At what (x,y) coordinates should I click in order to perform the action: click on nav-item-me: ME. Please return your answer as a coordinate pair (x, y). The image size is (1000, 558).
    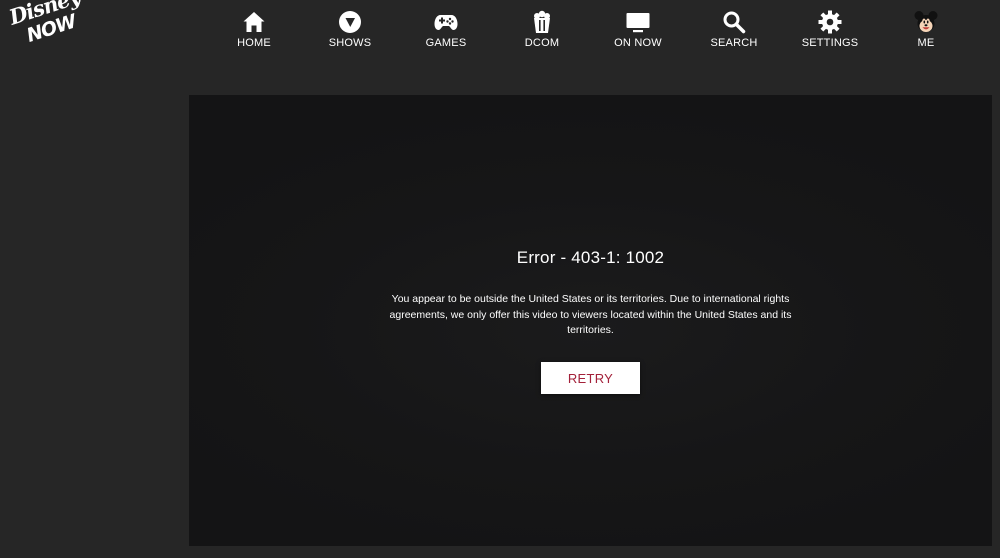
    Looking at the image, I should click on (926, 29).